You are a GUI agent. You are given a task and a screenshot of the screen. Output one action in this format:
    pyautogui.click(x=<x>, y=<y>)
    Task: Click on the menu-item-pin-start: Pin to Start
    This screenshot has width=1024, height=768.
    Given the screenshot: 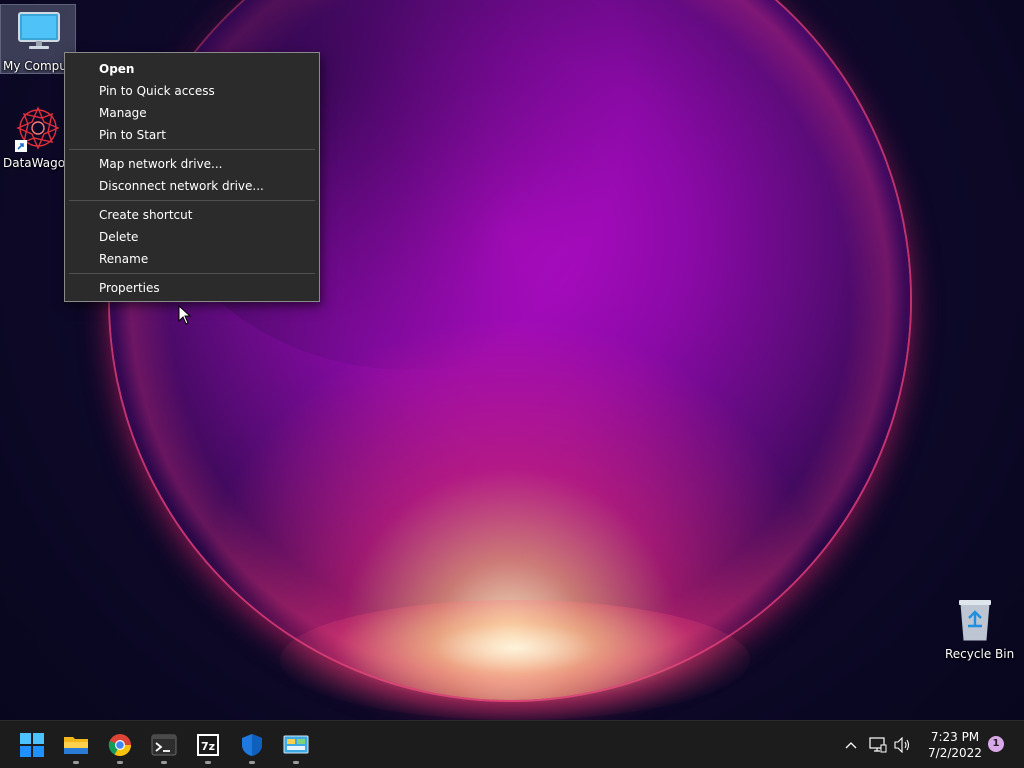 What is the action you would take?
    pyautogui.click(x=132, y=135)
    